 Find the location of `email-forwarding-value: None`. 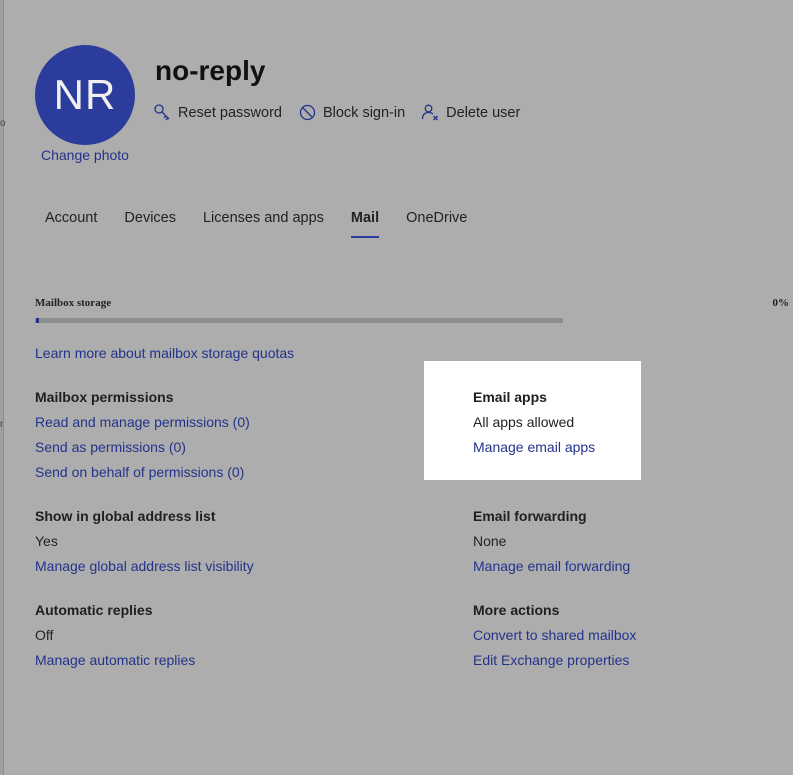

email-forwarding-value: None is located at coordinates (490, 541).